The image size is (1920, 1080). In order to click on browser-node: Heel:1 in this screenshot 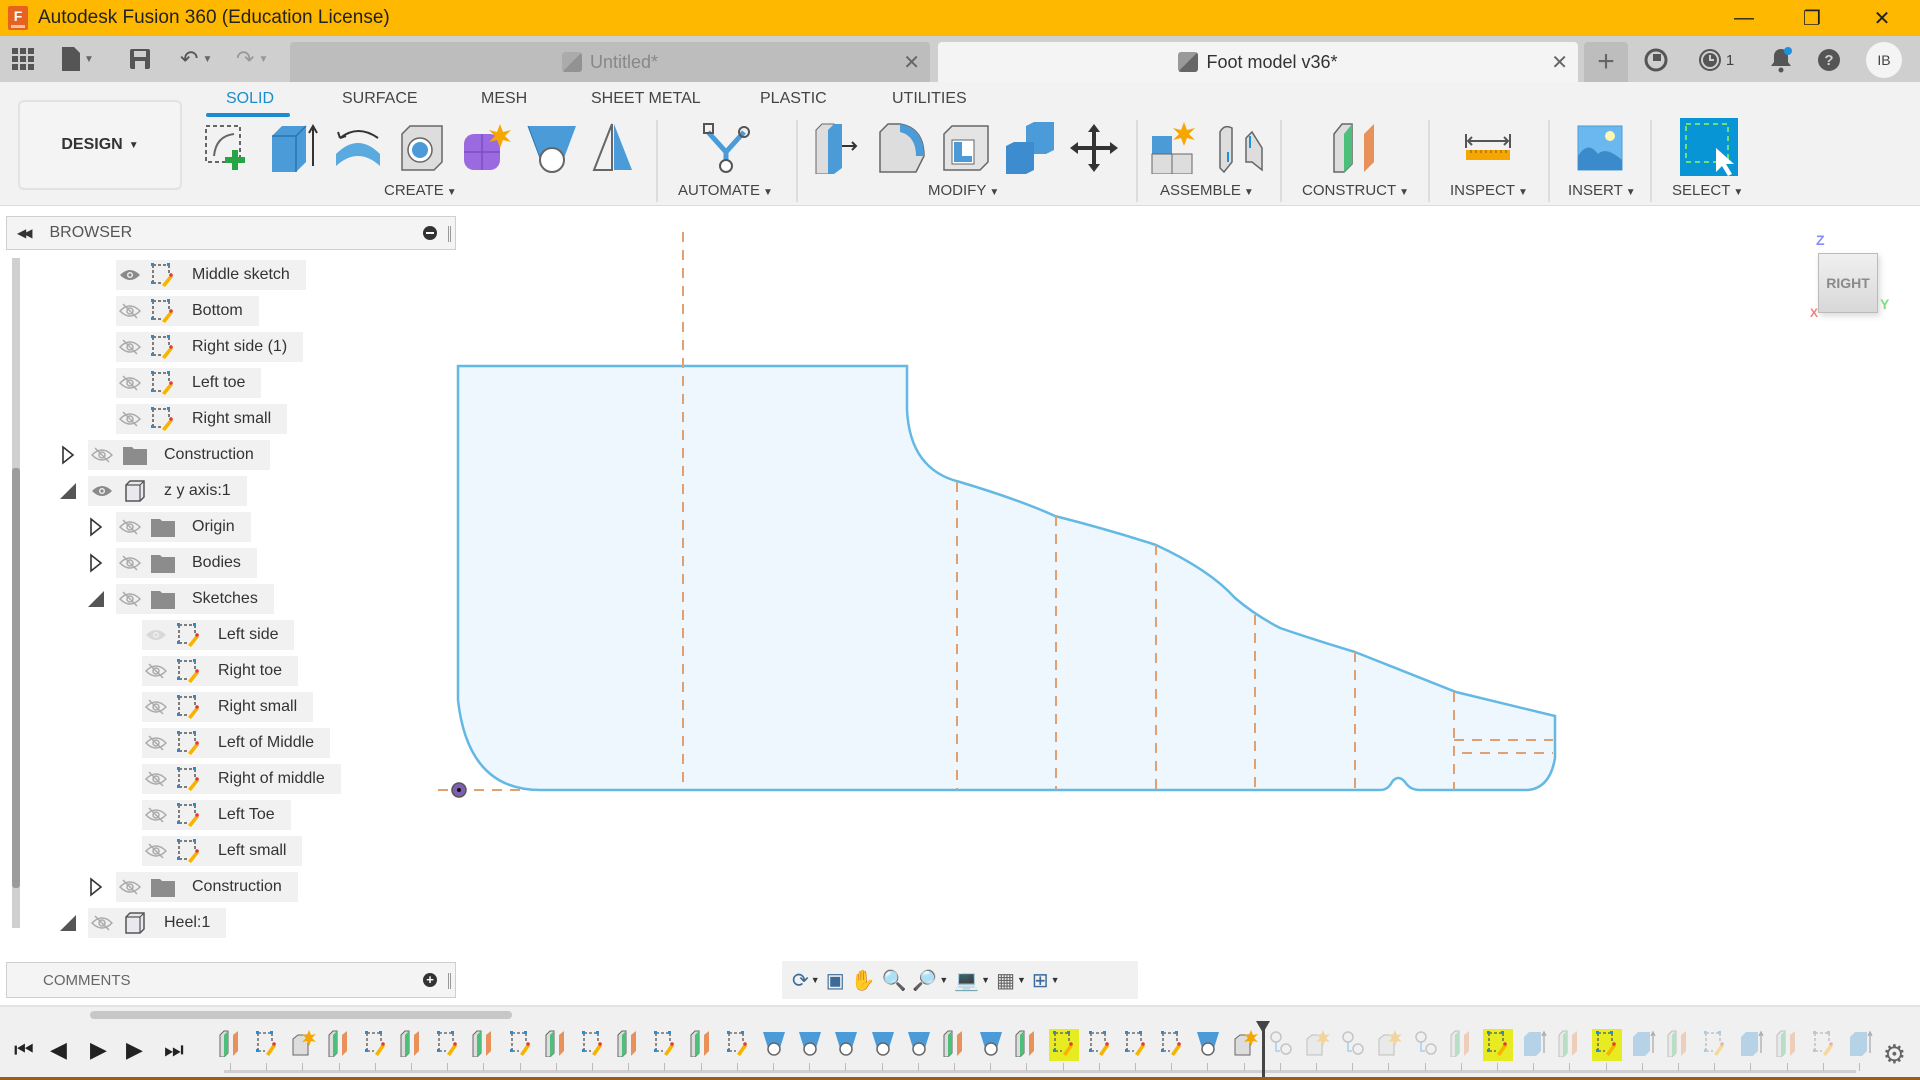, I will do `click(157, 923)`.